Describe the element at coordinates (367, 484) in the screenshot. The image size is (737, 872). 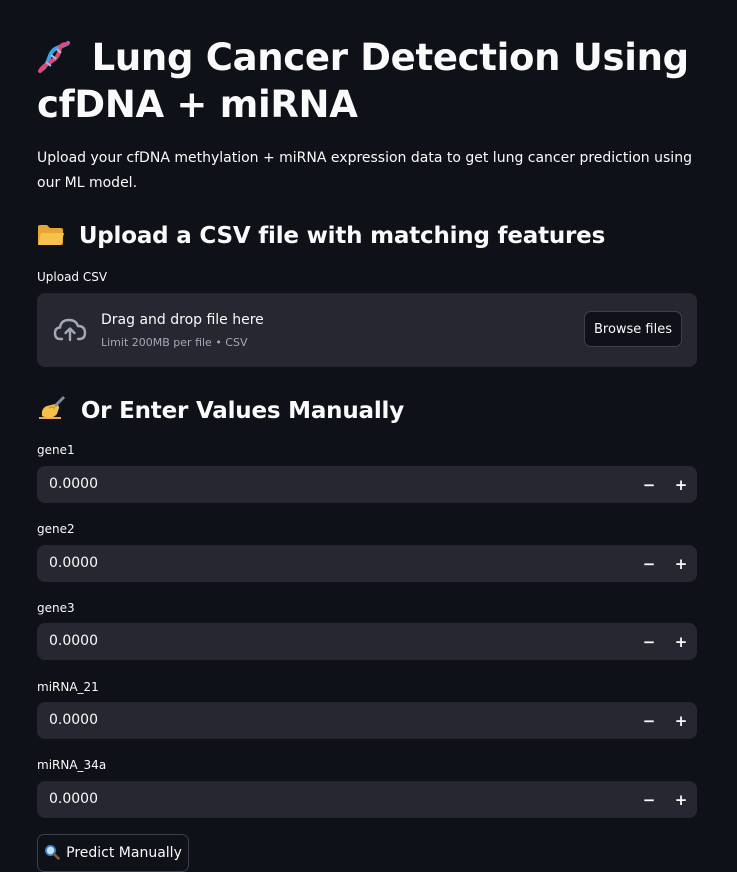
I see `number-input-gene1: 0.0000 − +` at that location.